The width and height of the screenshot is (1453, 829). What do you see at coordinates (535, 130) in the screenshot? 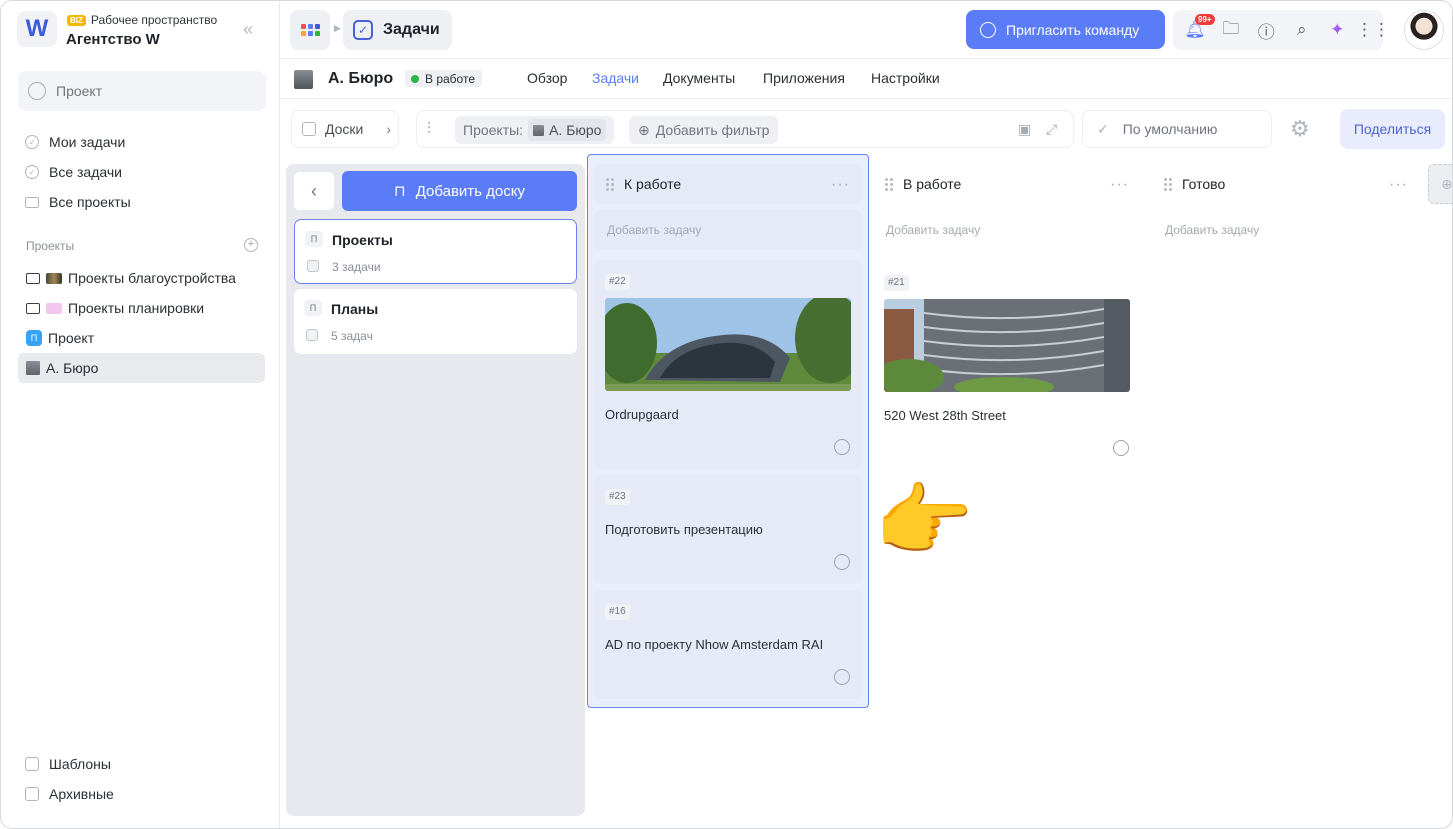
I see `project-filter-chip: Проекты: А. Бюро` at bounding box center [535, 130].